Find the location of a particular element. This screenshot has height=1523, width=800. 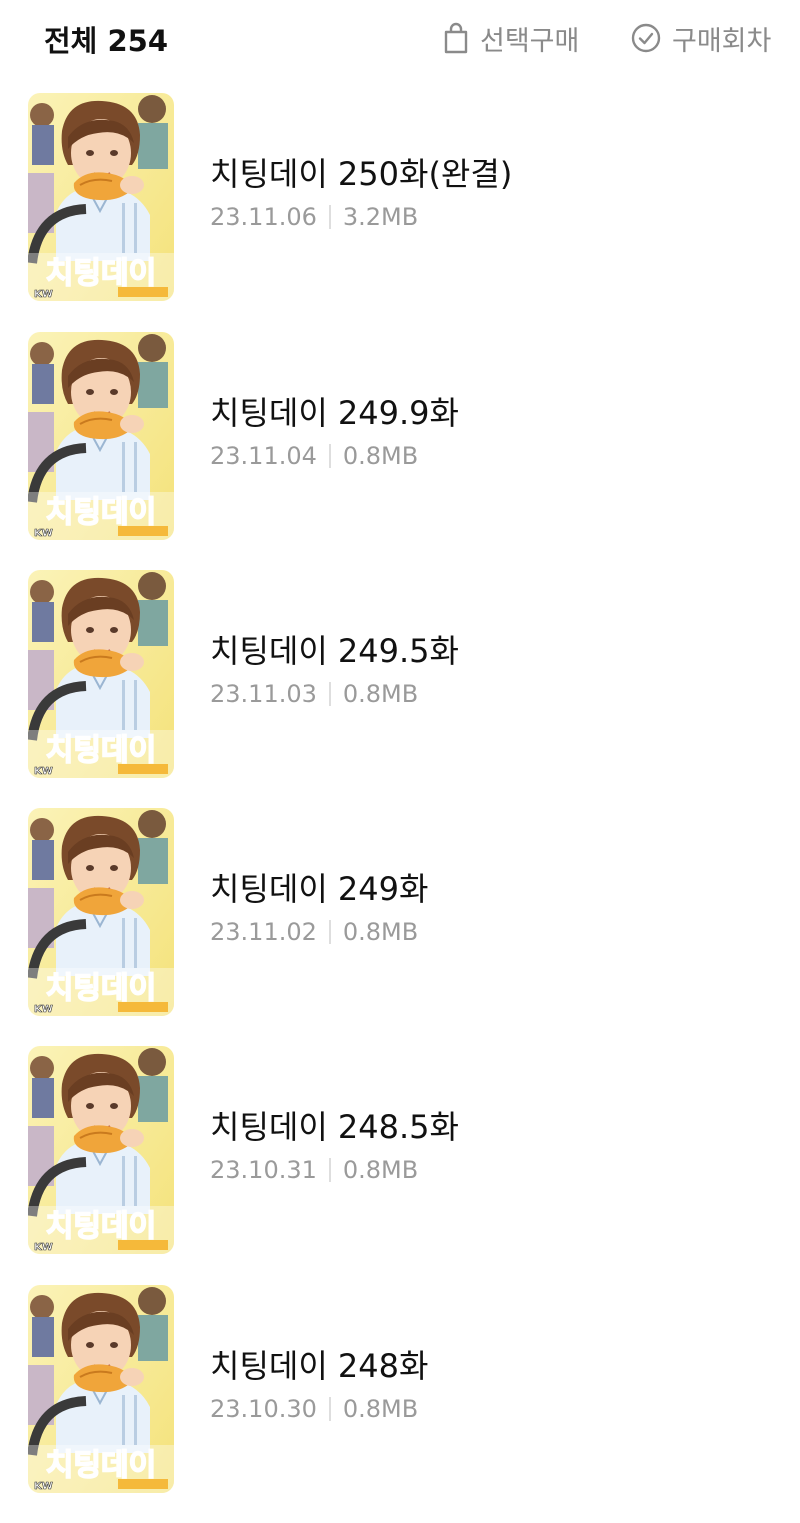

episode-date: 23.10.30 is located at coordinates (263, 1409).